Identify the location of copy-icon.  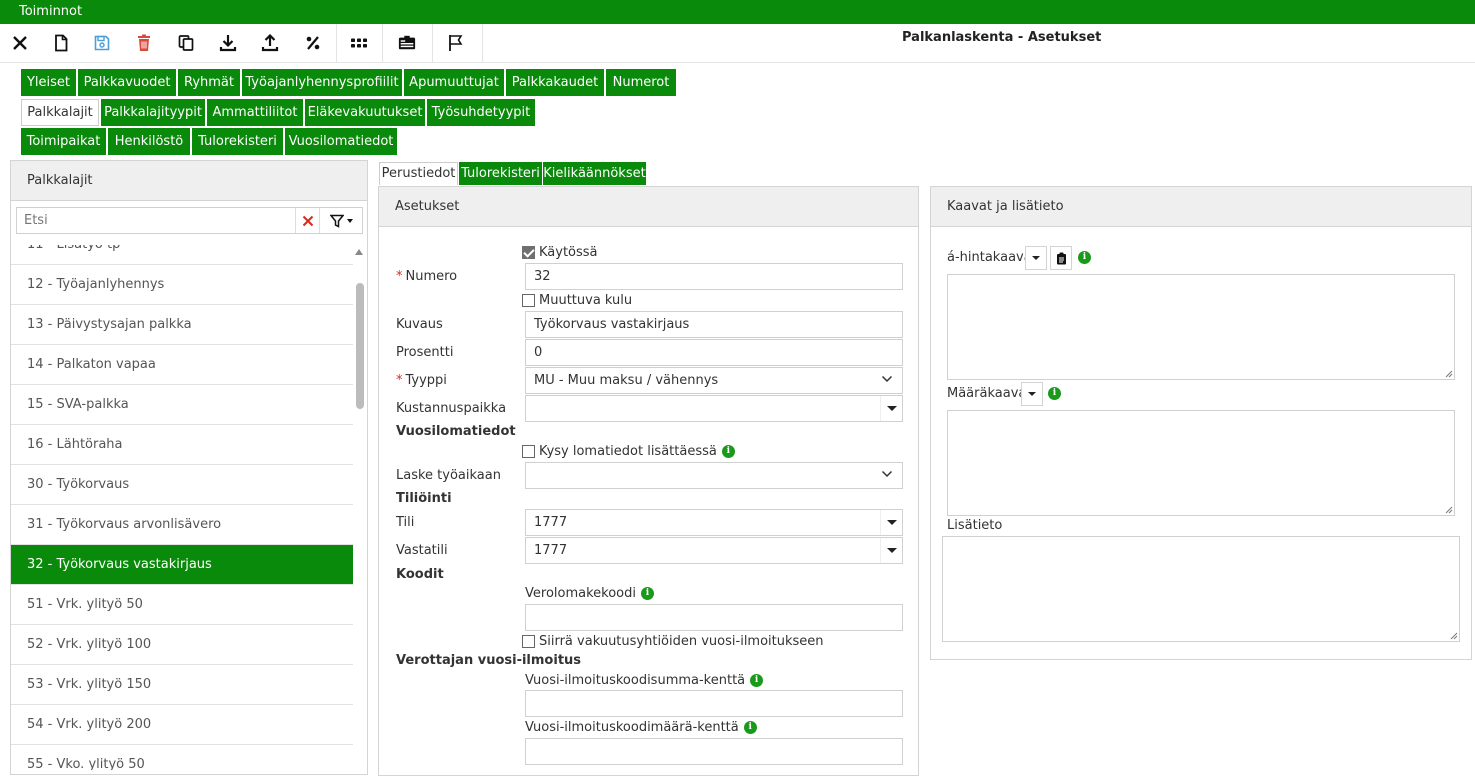
(186, 43).